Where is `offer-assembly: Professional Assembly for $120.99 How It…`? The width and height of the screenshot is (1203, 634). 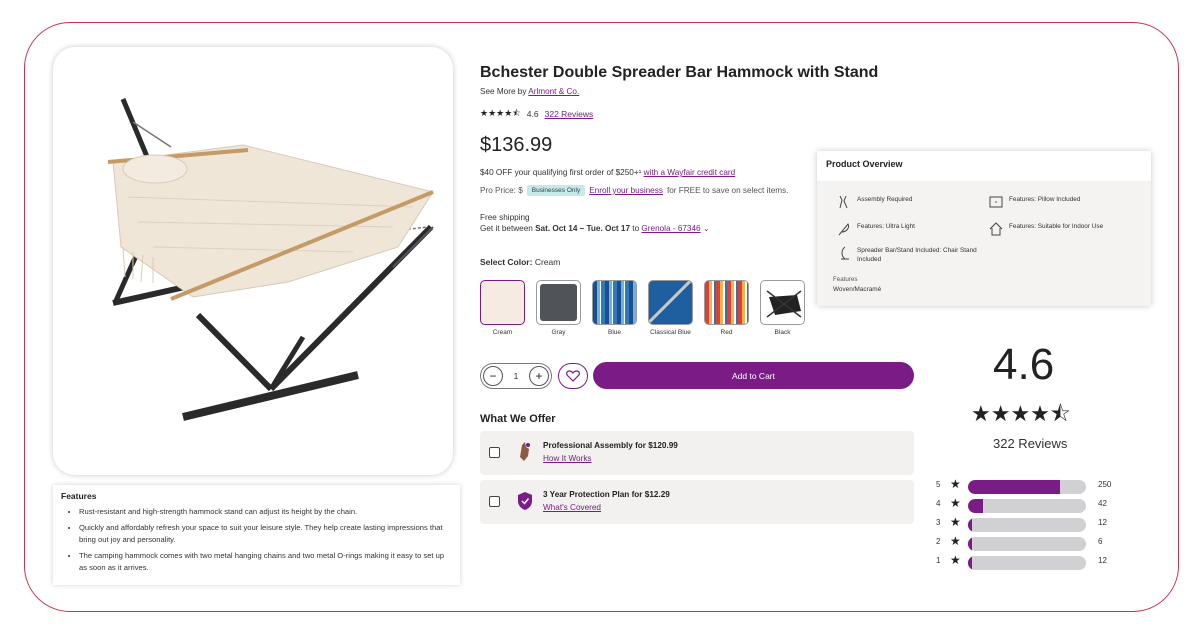
offer-assembly: Professional Assembly for $120.99 How It… is located at coordinates (697, 453).